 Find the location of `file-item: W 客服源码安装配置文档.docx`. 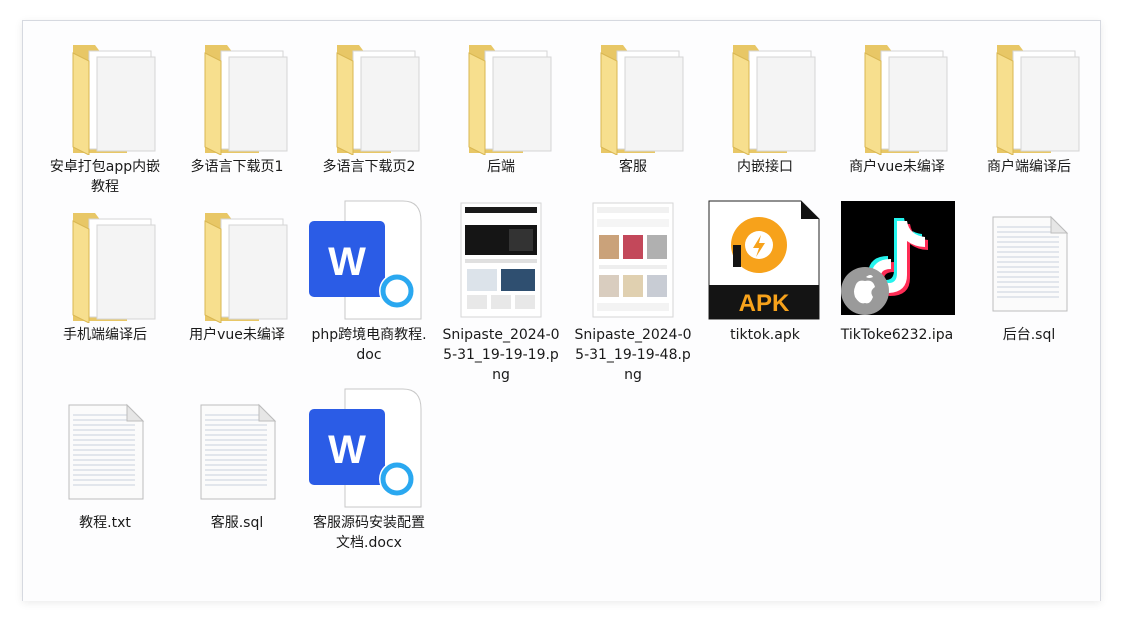

file-item: W 客服源码安装配置文档.docx is located at coordinates (369, 470).